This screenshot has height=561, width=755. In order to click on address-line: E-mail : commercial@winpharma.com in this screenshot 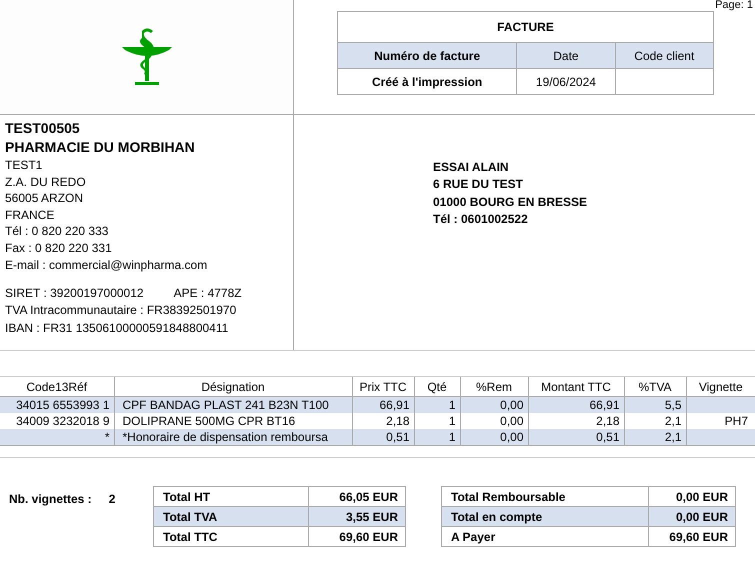, I will do `click(106, 265)`.